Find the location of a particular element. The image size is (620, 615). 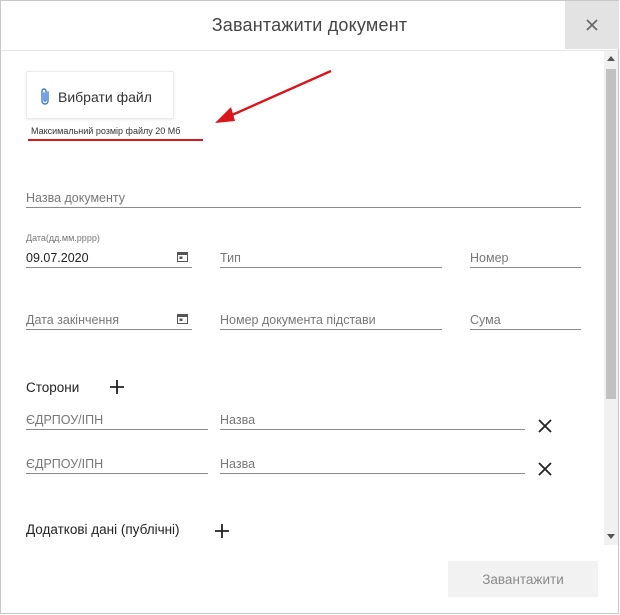

date-value: 09.07.2020 is located at coordinates (57, 258).